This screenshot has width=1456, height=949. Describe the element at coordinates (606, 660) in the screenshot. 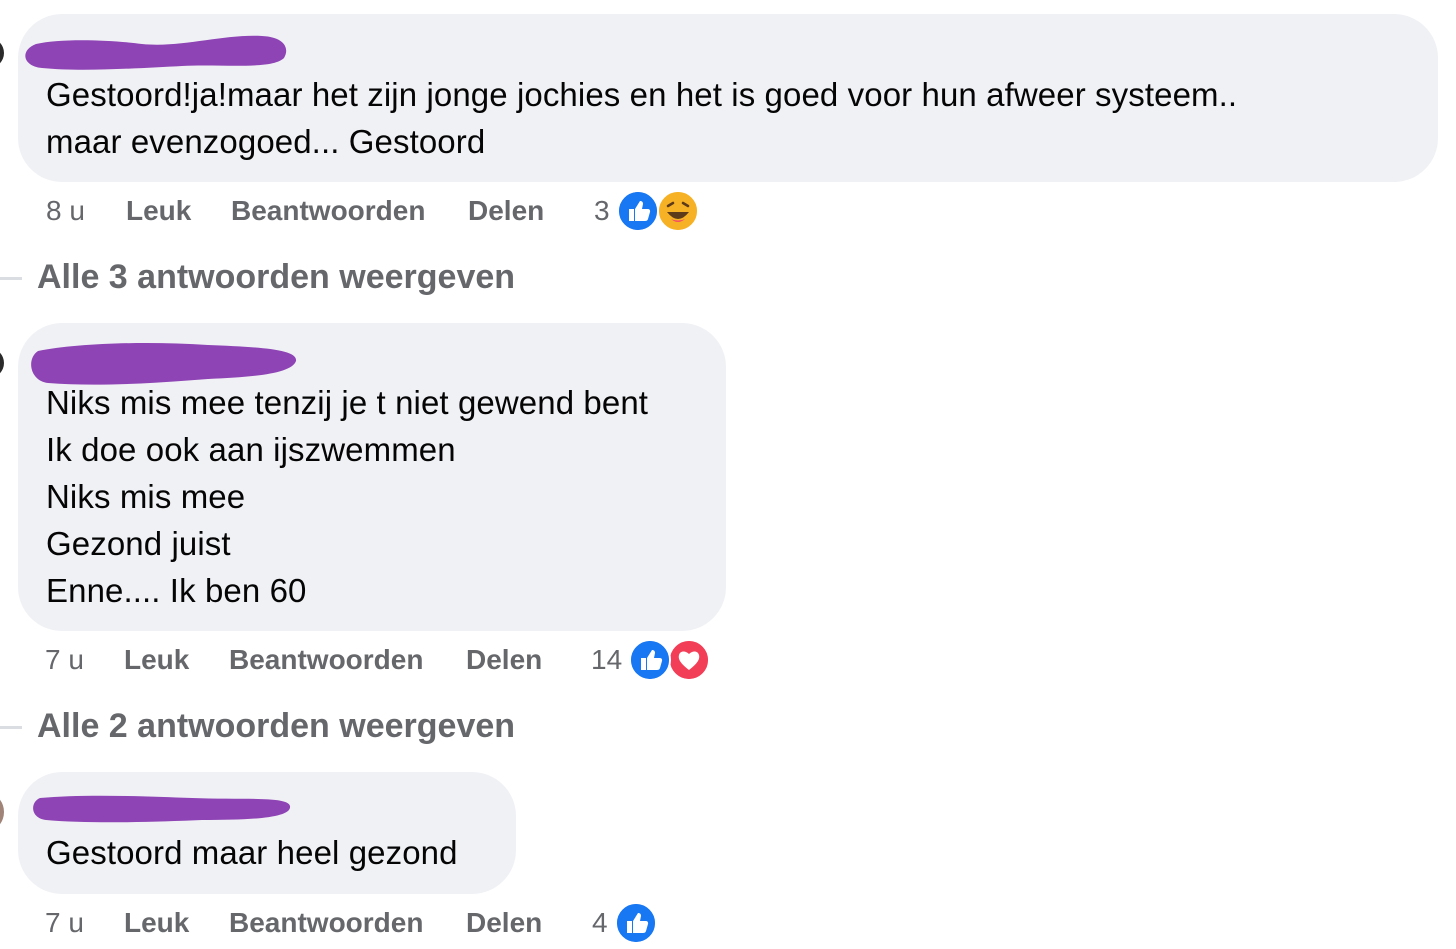

I see `reaction-count: 14` at that location.